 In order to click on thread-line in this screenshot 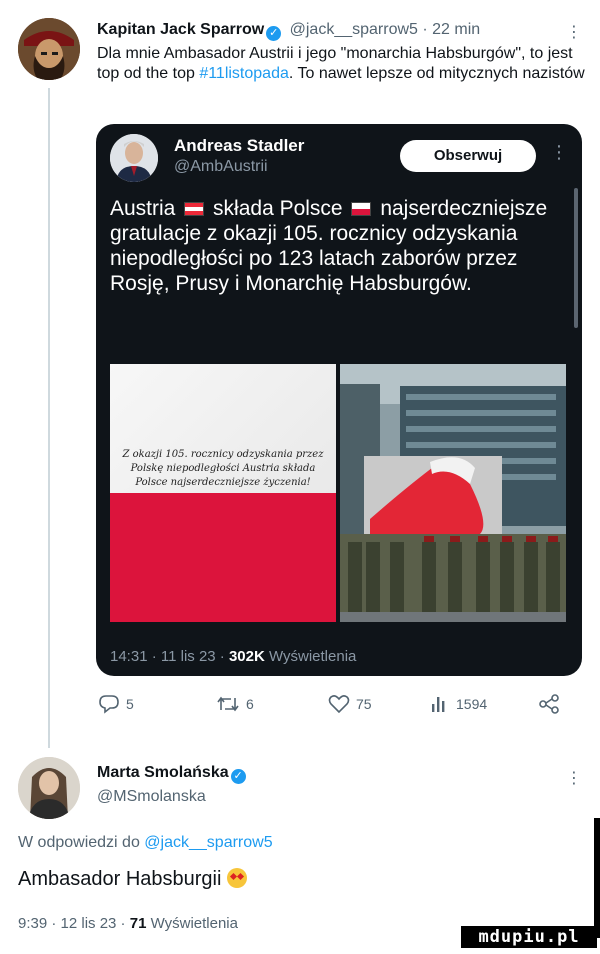, I will do `click(49, 418)`.